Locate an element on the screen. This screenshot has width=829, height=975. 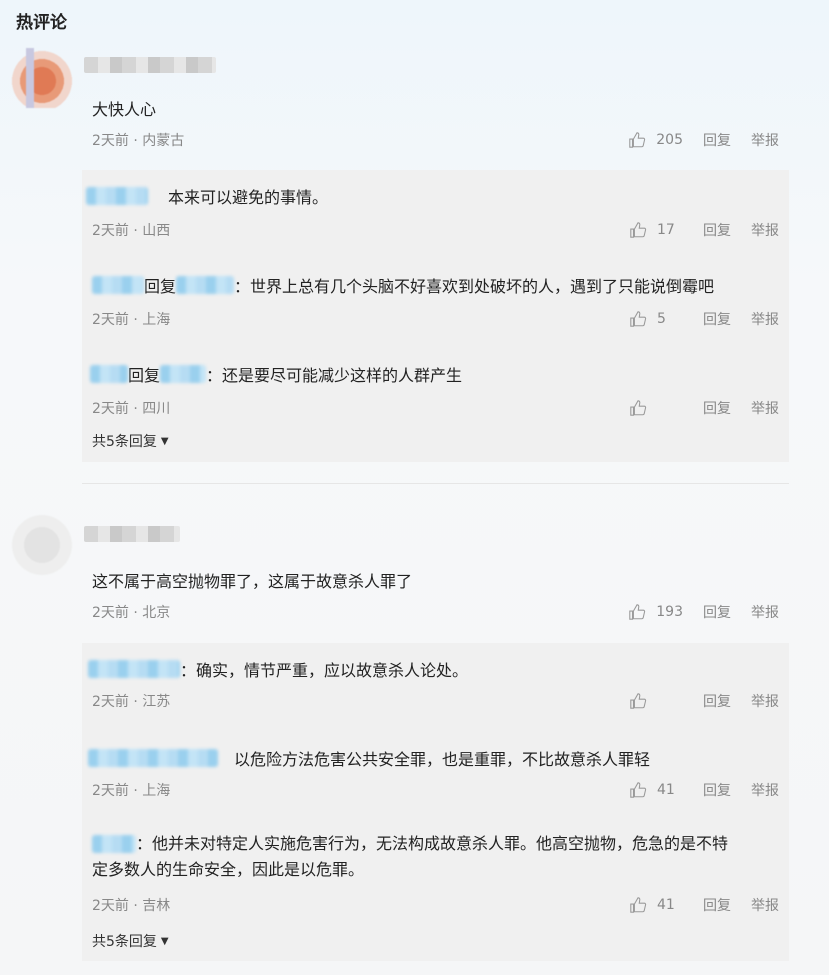
like-button: 205 is located at coordinates (653, 140).